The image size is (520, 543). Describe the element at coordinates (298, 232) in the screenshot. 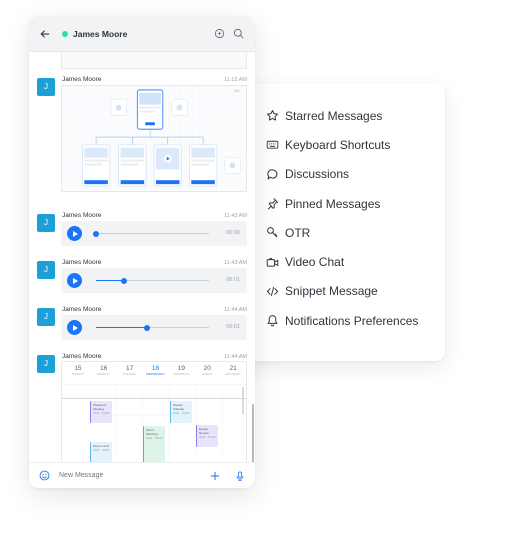

I see `menu-item-label: OTR` at that location.